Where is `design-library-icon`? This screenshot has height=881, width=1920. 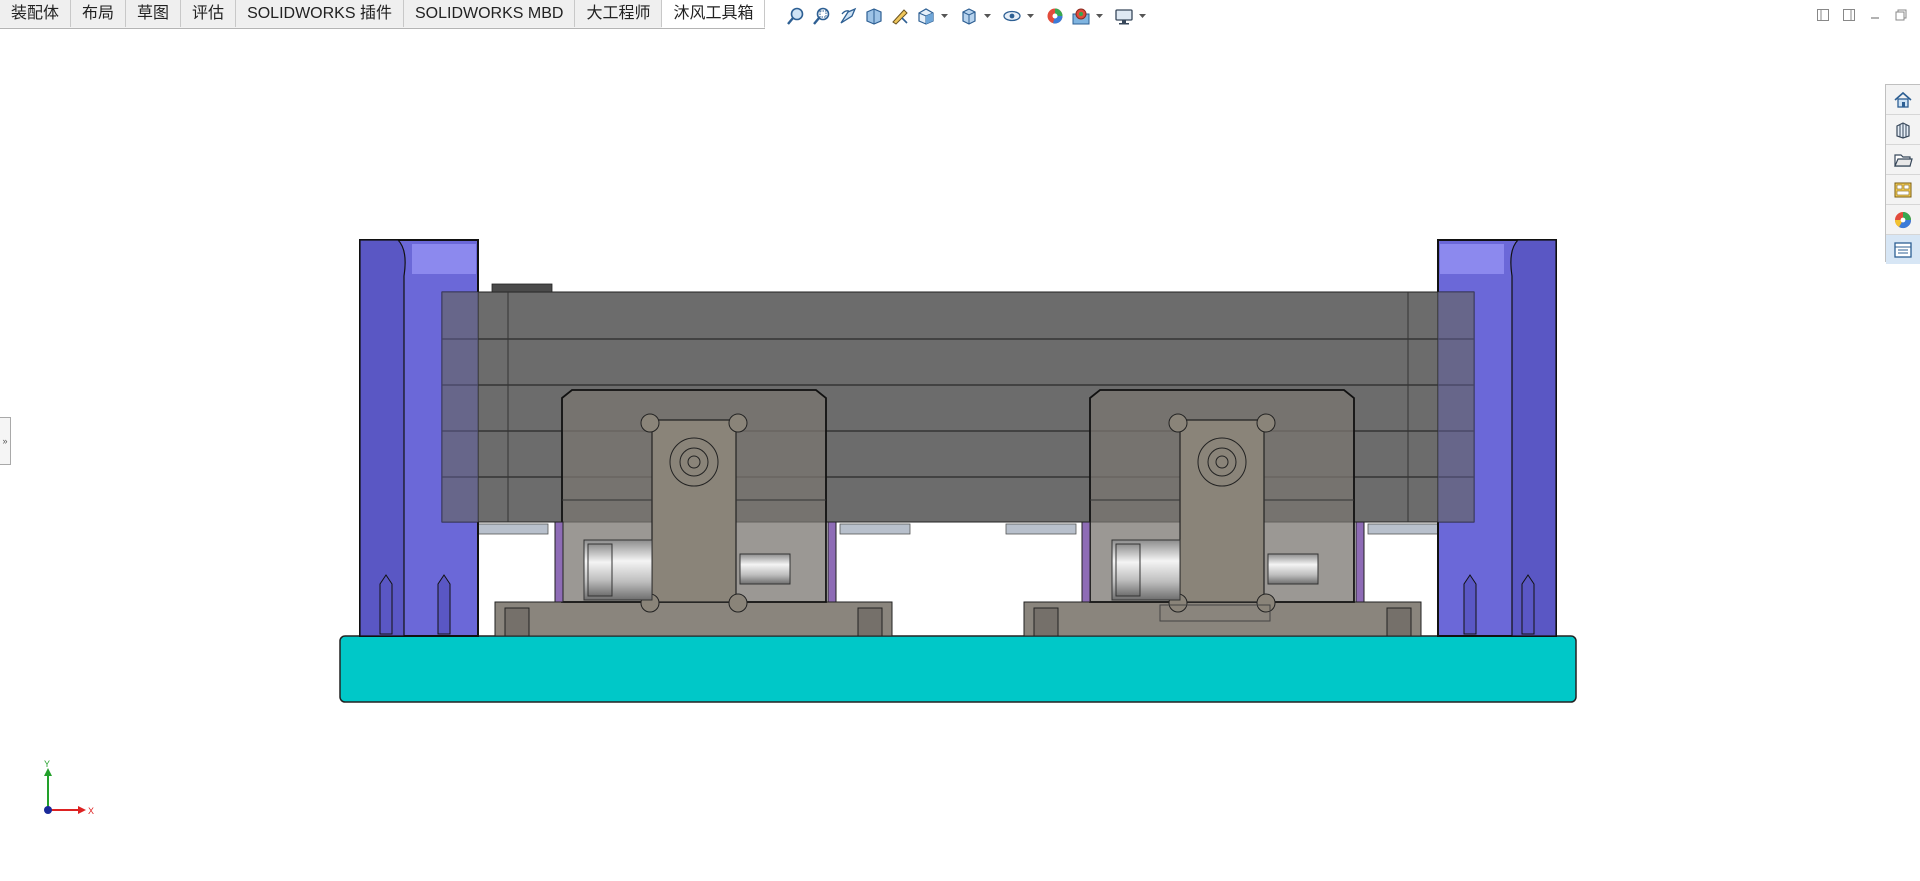
design-library-icon is located at coordinates (1903, 130).